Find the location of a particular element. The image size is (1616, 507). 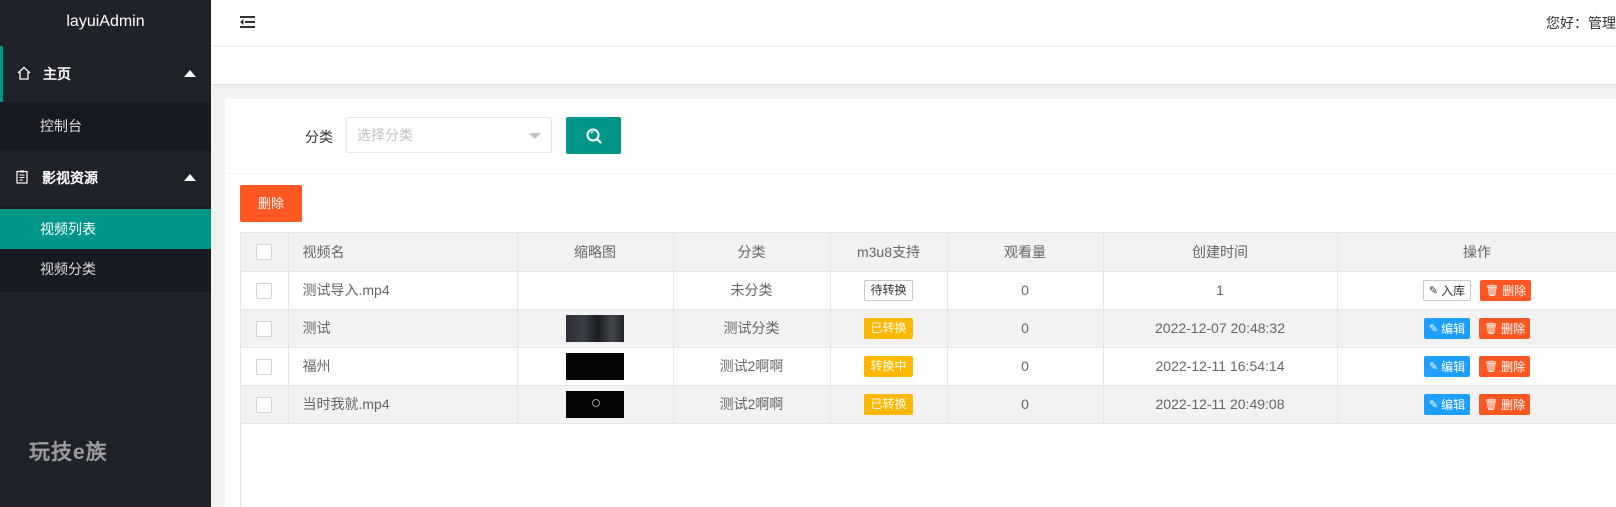

sidebar-item-media: 影视资源 is located at coordinates (105, 178).